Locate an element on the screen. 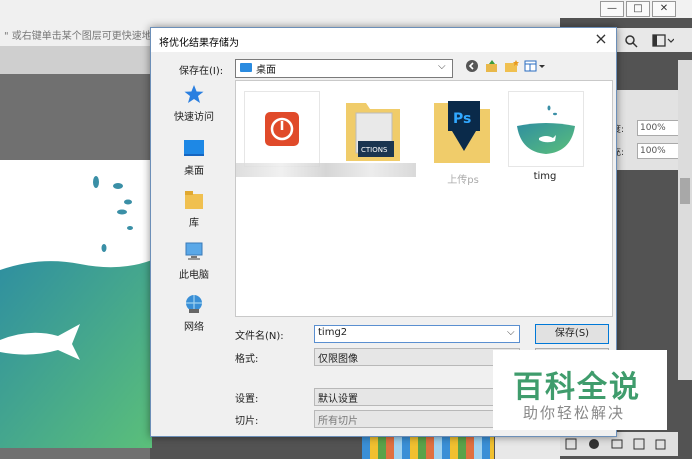  file-item: timg is located at coordinates (545, 137).